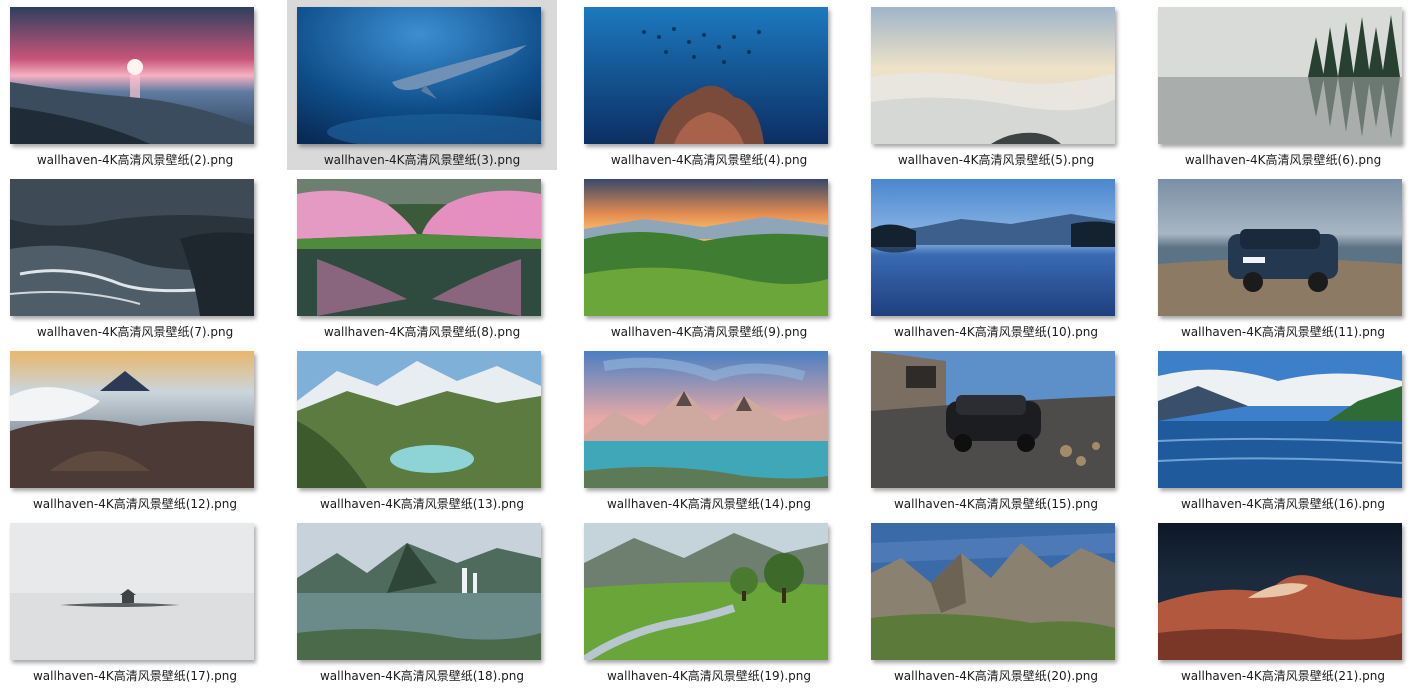  I want to click on file-item: wallhaven-4K高清风景壁纸(19).png, so click(709, 601).